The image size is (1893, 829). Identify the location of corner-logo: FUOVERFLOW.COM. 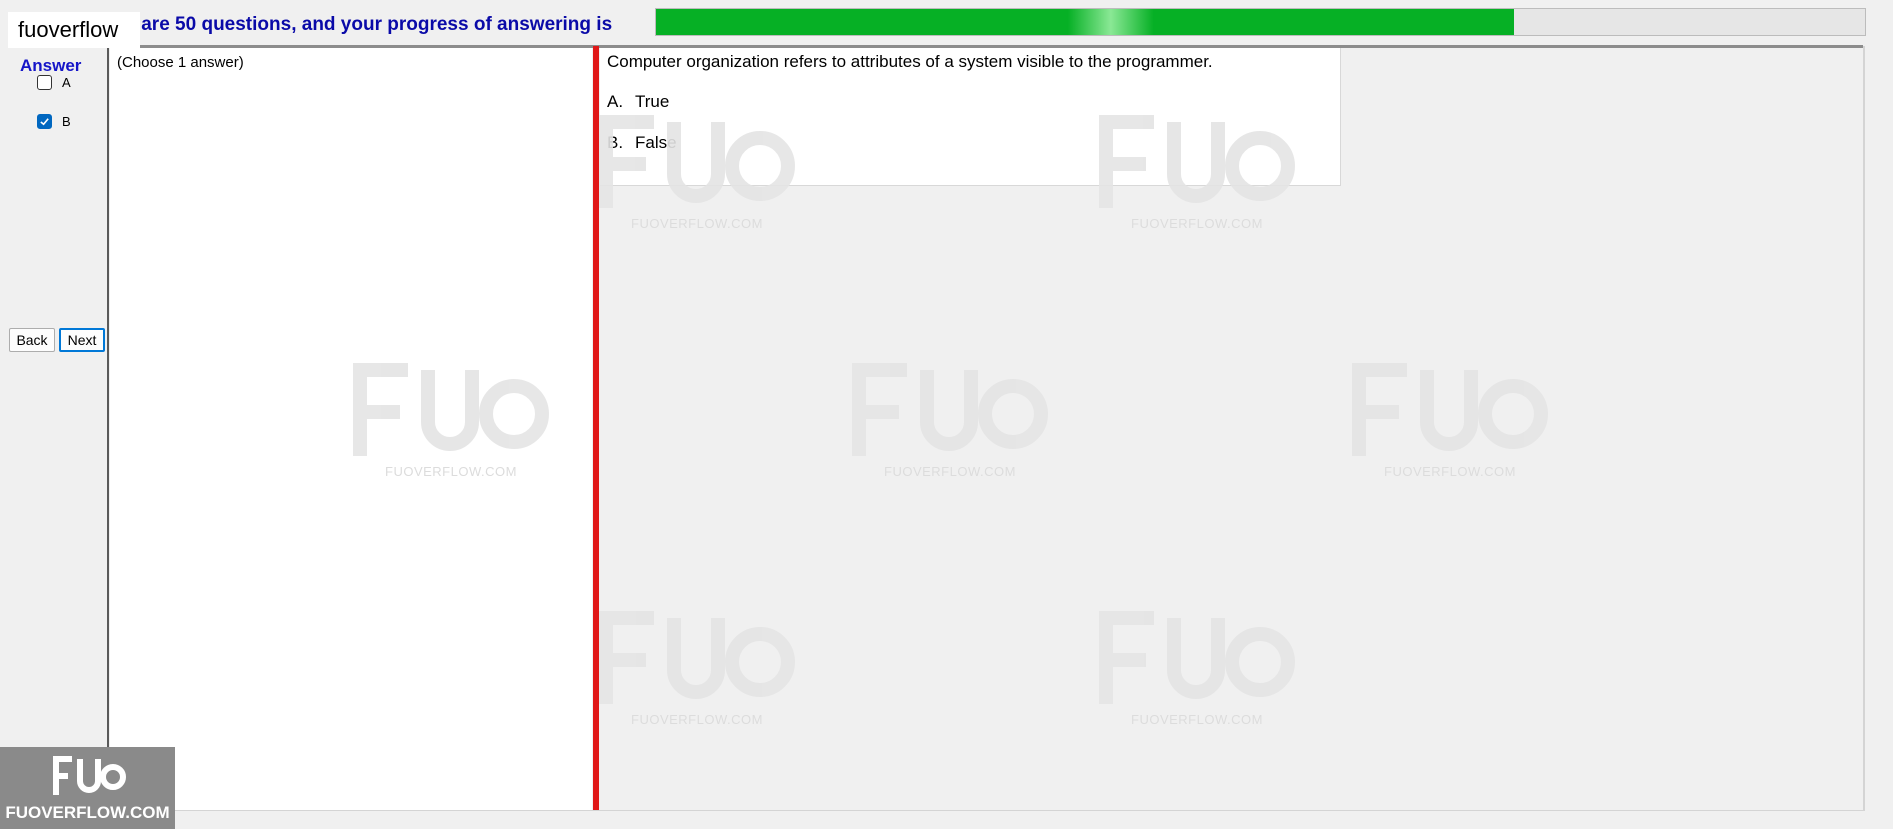
(87, 788).